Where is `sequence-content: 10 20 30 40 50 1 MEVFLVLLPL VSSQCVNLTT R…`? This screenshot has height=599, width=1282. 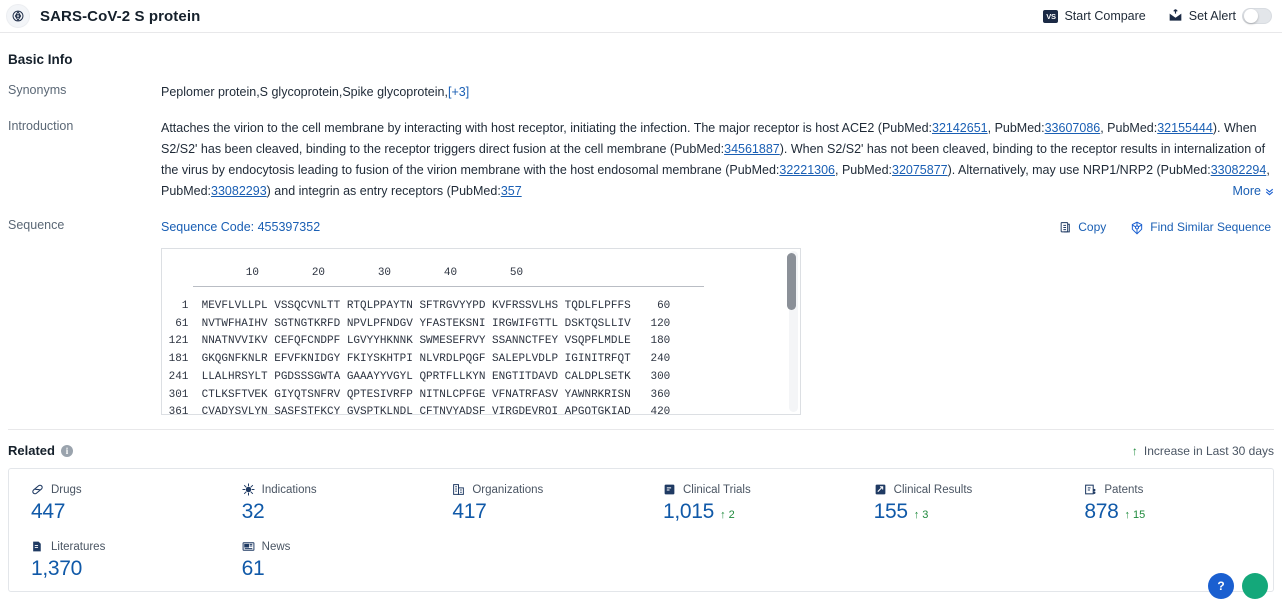 sequence-content: 10 20 30 40 50 1 MEVFLVLLPL VSSQCVNLTT R… is located at coordinates (481, 332).